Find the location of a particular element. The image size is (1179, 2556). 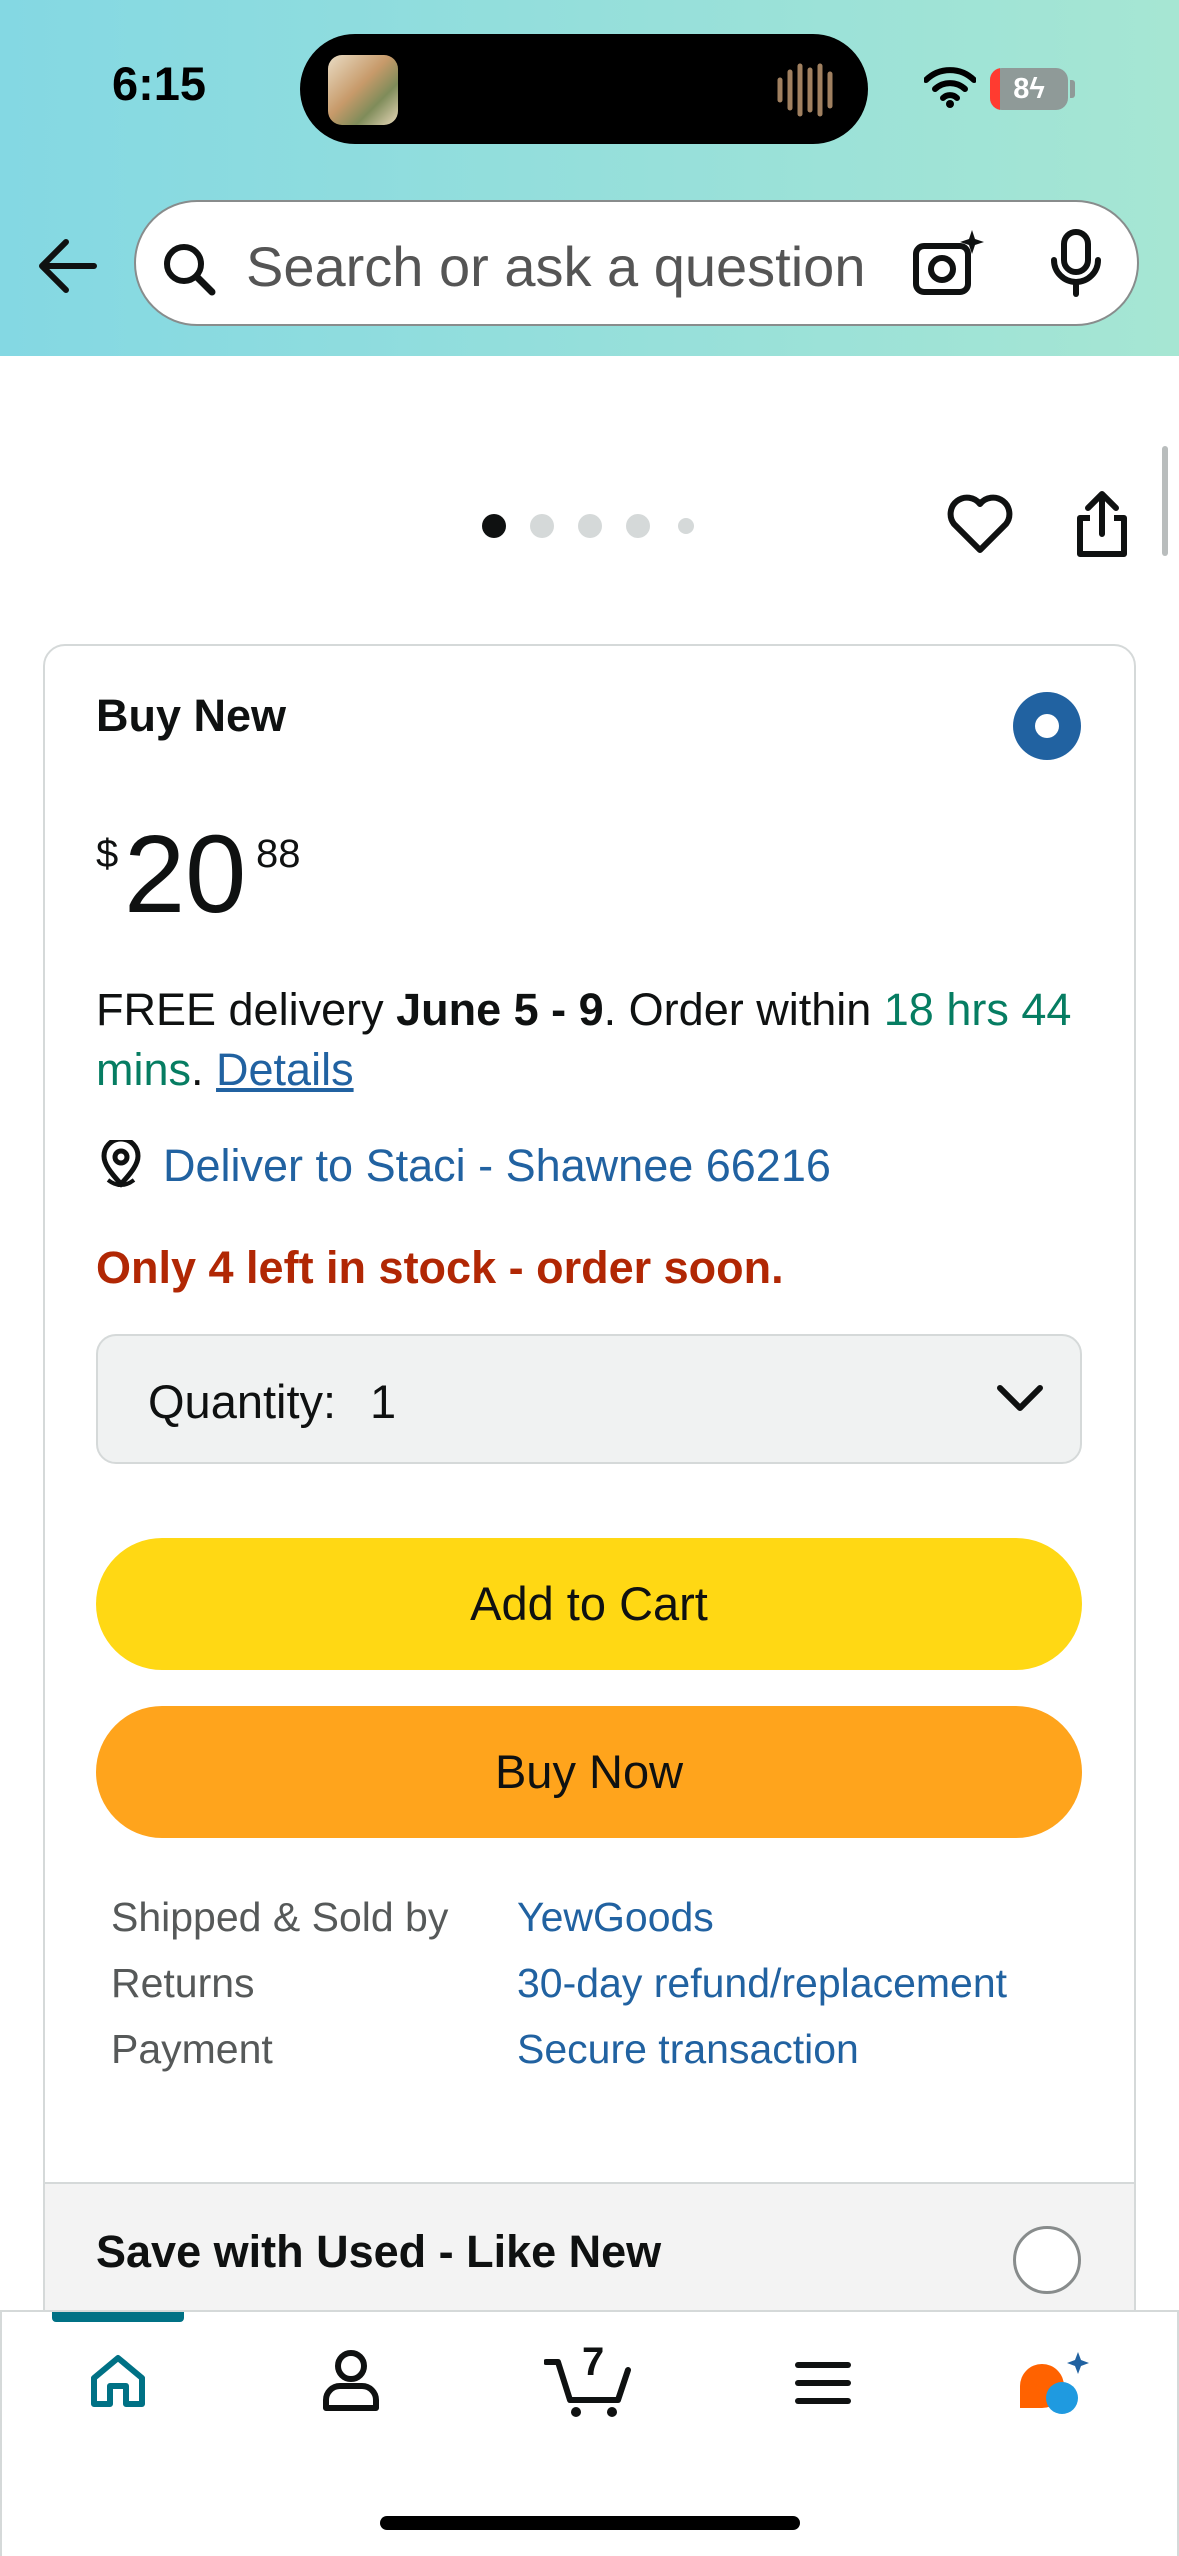

home-icon is located at coordinates (118, 2381).